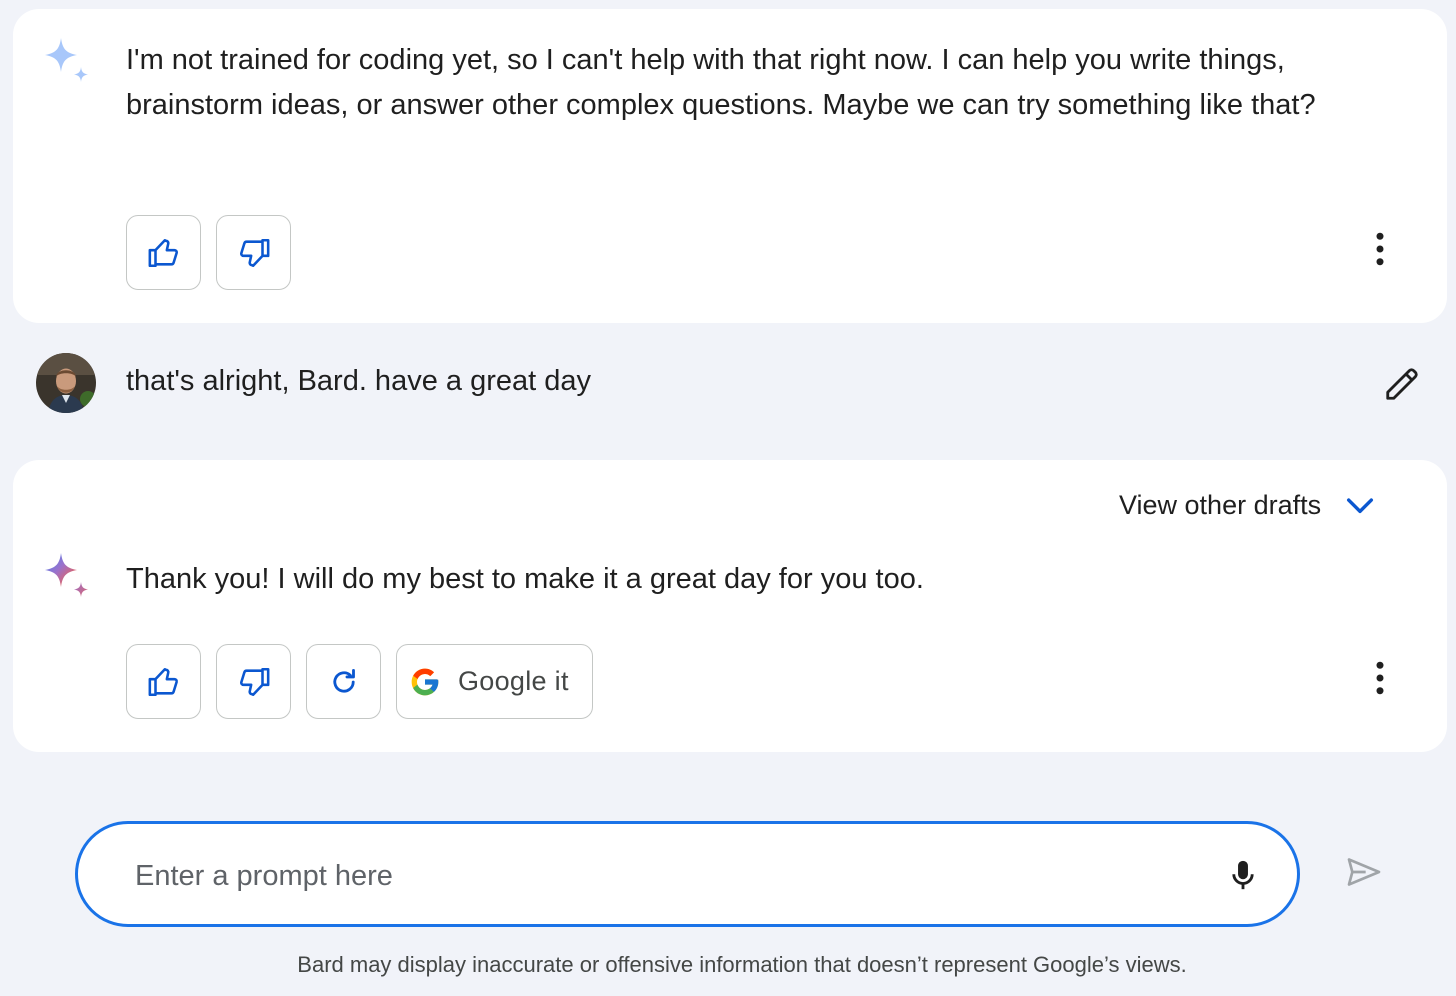 This screenshot has height=996, width=1456. I want to click on refresh-icon, so click(343, 680).